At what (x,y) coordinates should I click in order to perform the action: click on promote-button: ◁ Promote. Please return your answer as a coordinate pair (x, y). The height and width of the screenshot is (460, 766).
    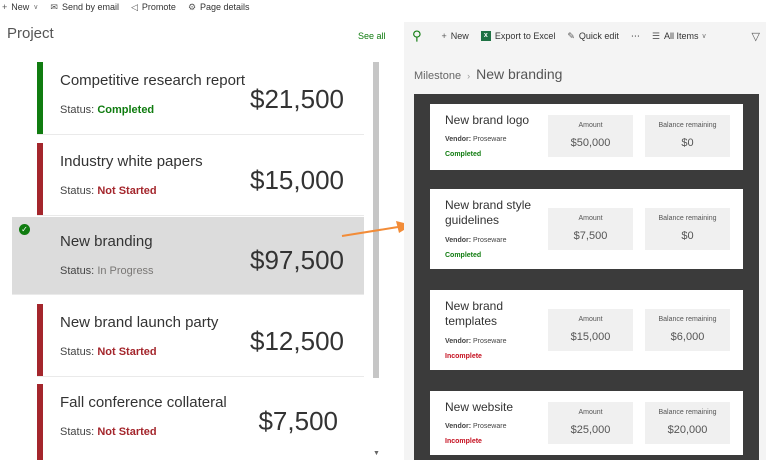
    Looking at the image, I should click on (153, 7).